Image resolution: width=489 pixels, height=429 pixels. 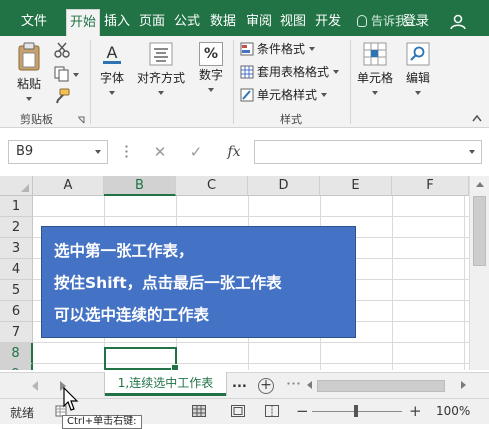 I want to click on formula-input, so click(x=368, y=152).